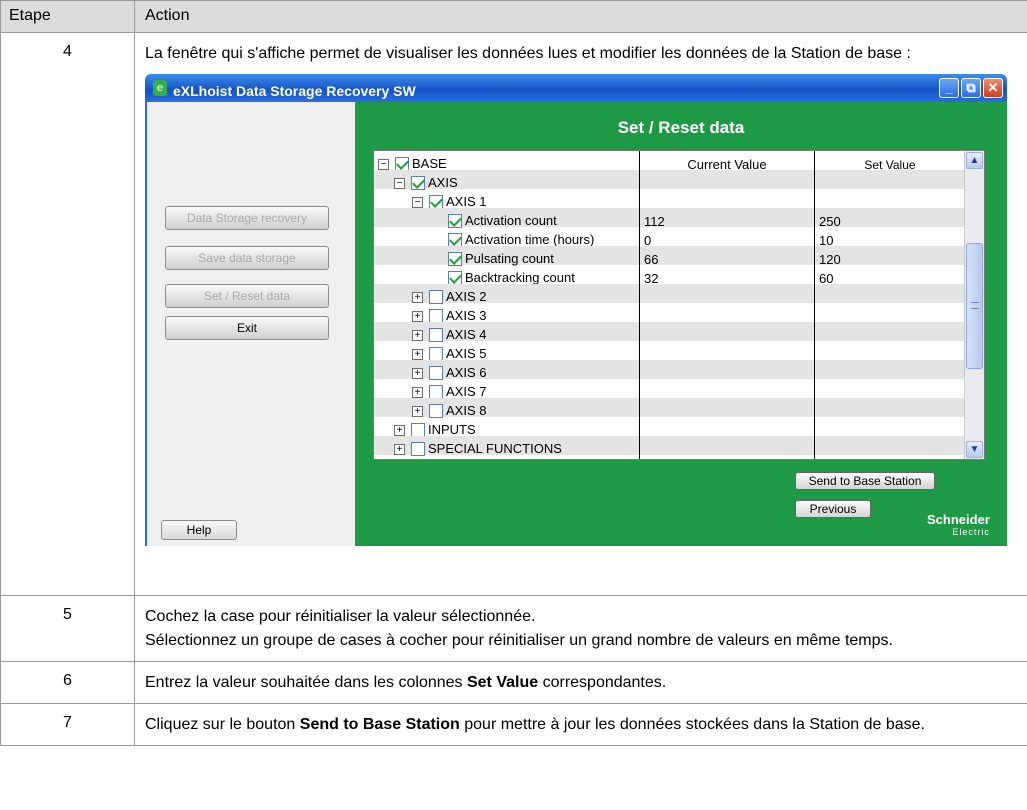 The height and width of the screenshot is (810, 1027). Describe the element at coordinates (67, 682) in the screenshot. I see `step-number: 6` at that location.